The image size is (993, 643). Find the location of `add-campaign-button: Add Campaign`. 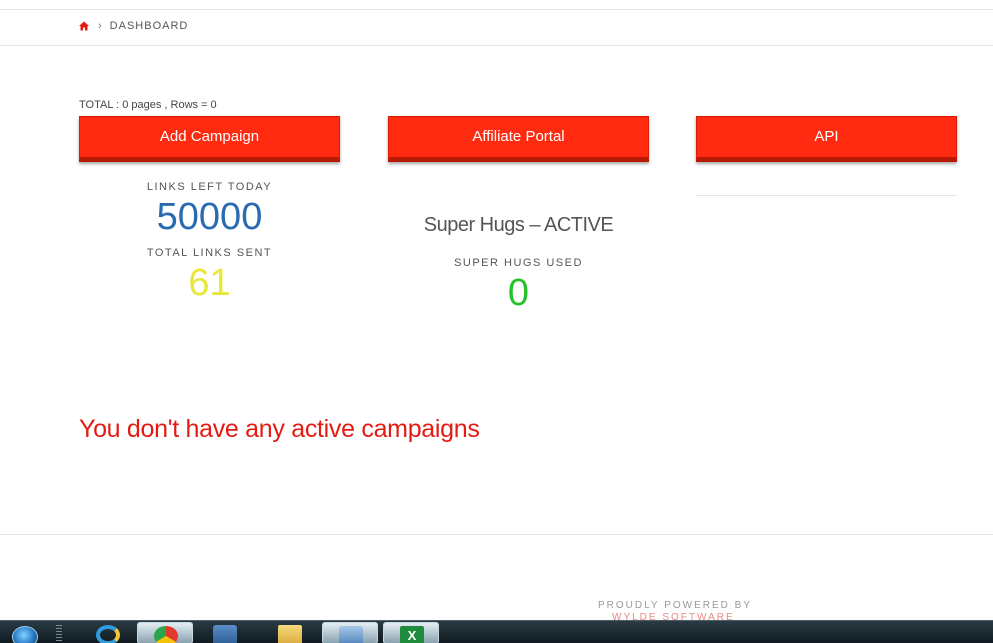

add-campaign-button: Add Campaign is located at coordinates (209, 139).